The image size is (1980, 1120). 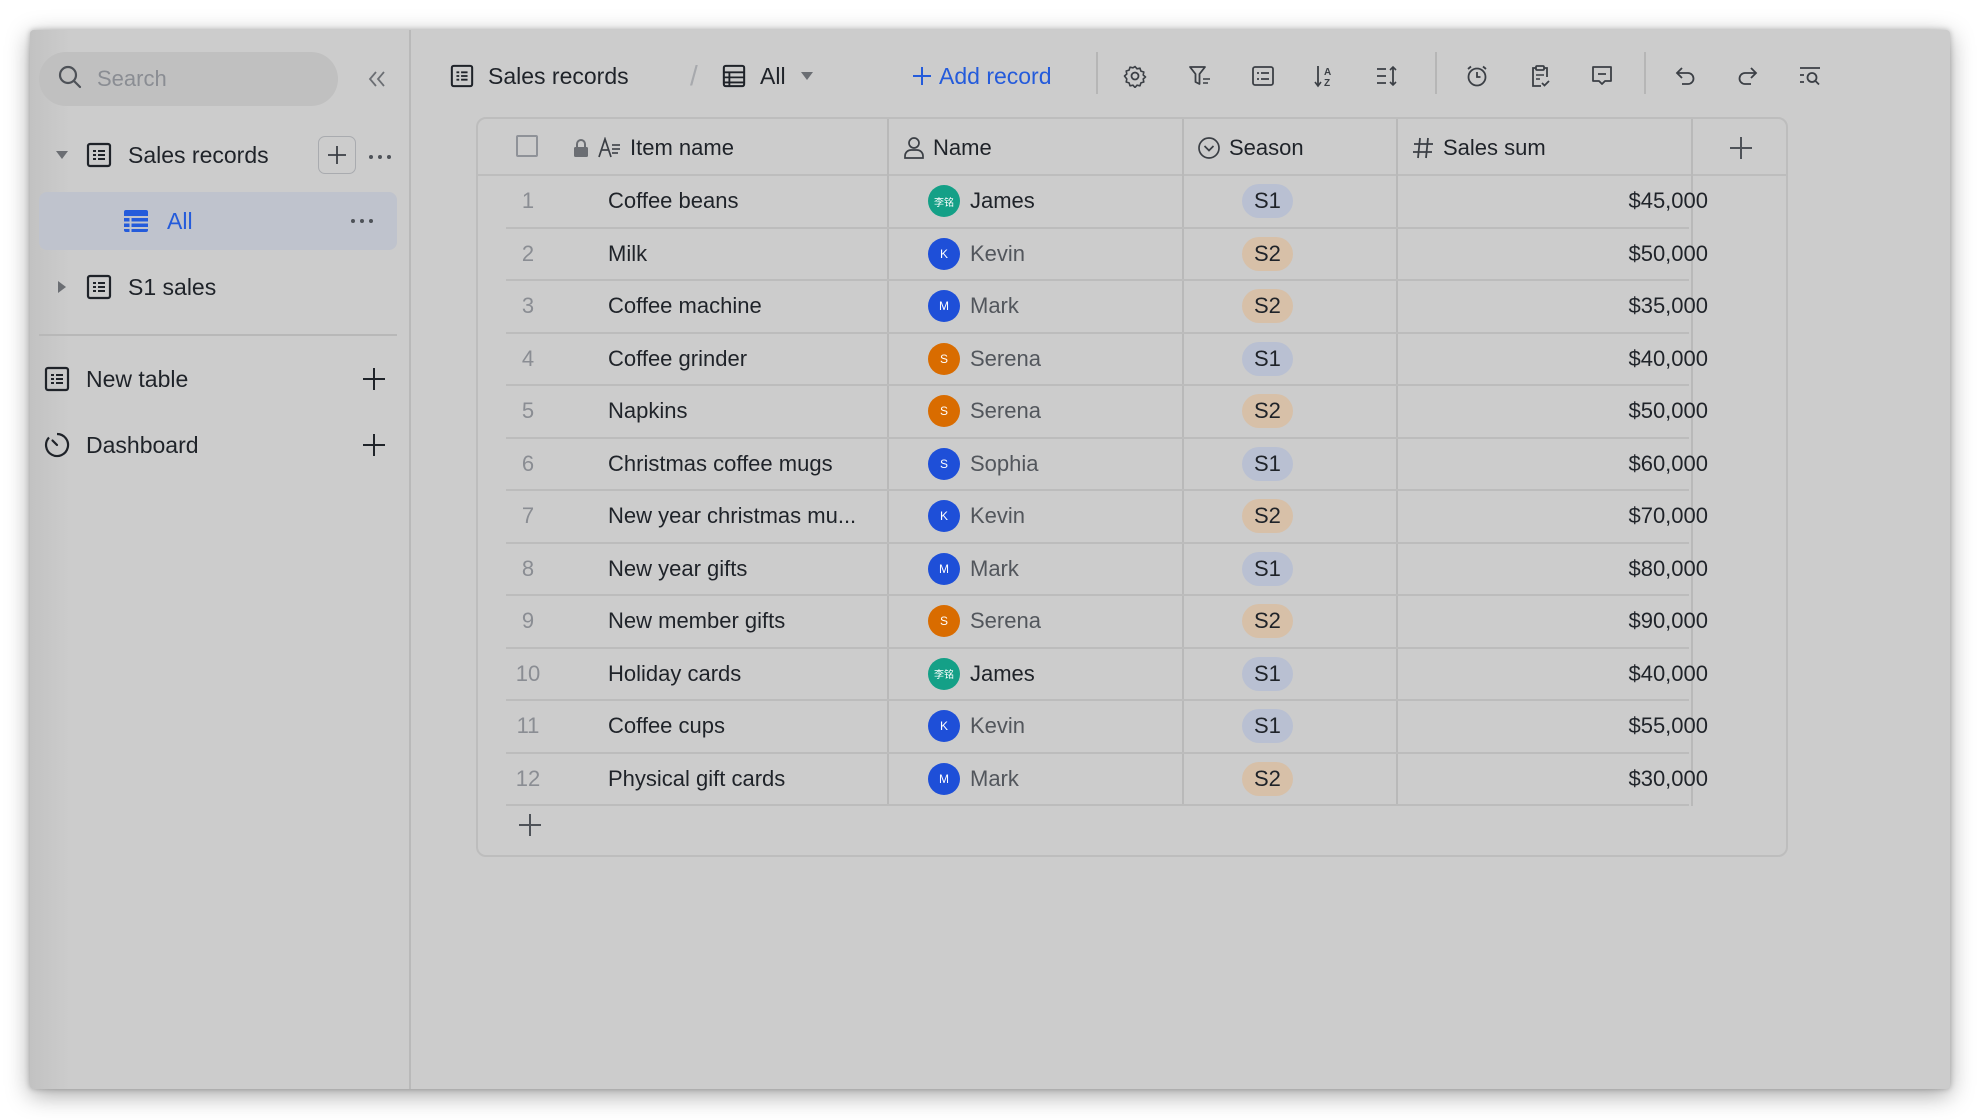 What do you see at coordinates (768, 76) in the screenshot?
I see `view-switcher: All` at bounding box center [768, 76].